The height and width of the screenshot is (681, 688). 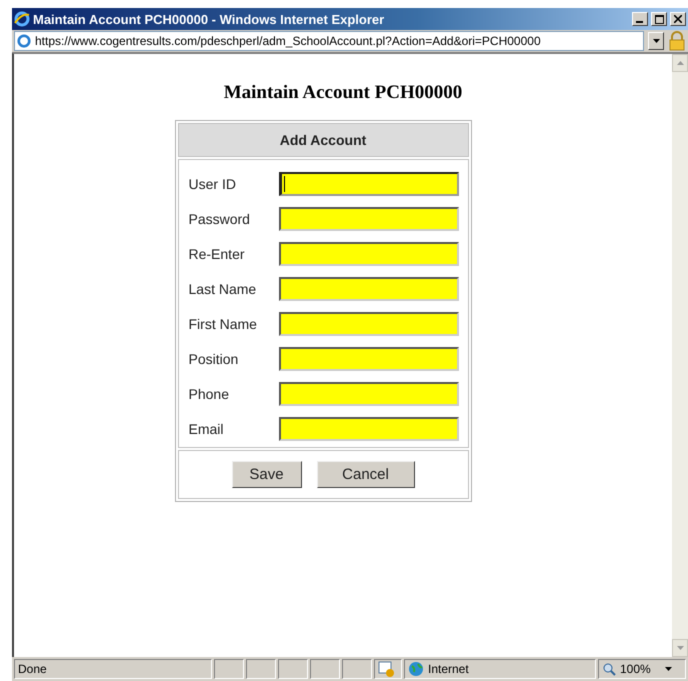 What do you see at coordinates (219, 219) in the screenshot?
I see `field-label: Password` at bounding box center [219, 219].